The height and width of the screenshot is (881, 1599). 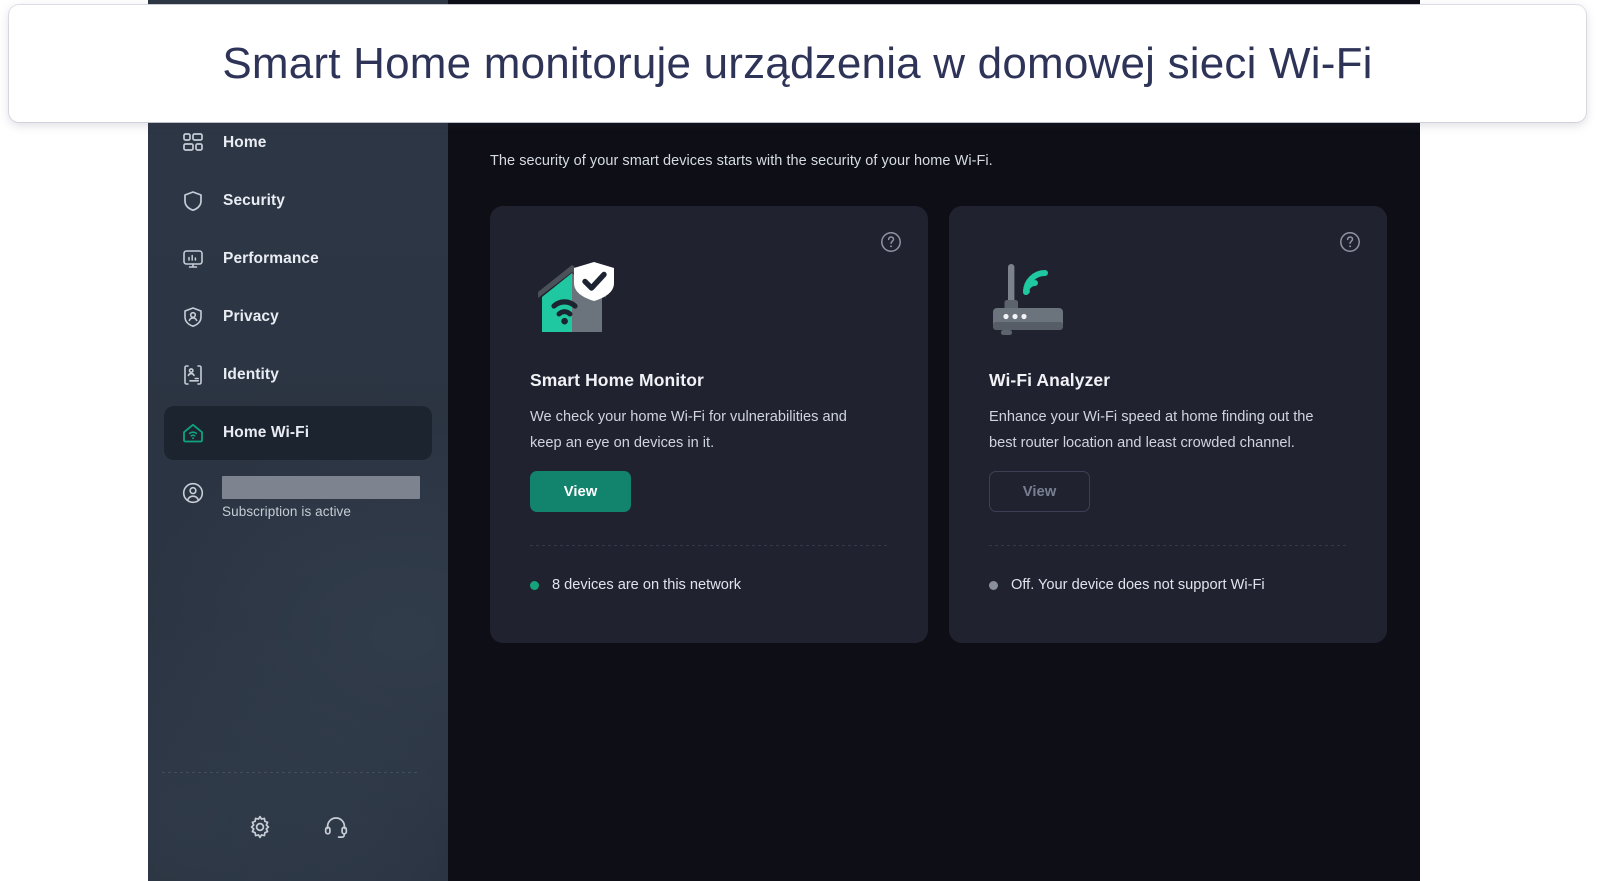 I want to click on shield-icon, so click(x=193, y=201).